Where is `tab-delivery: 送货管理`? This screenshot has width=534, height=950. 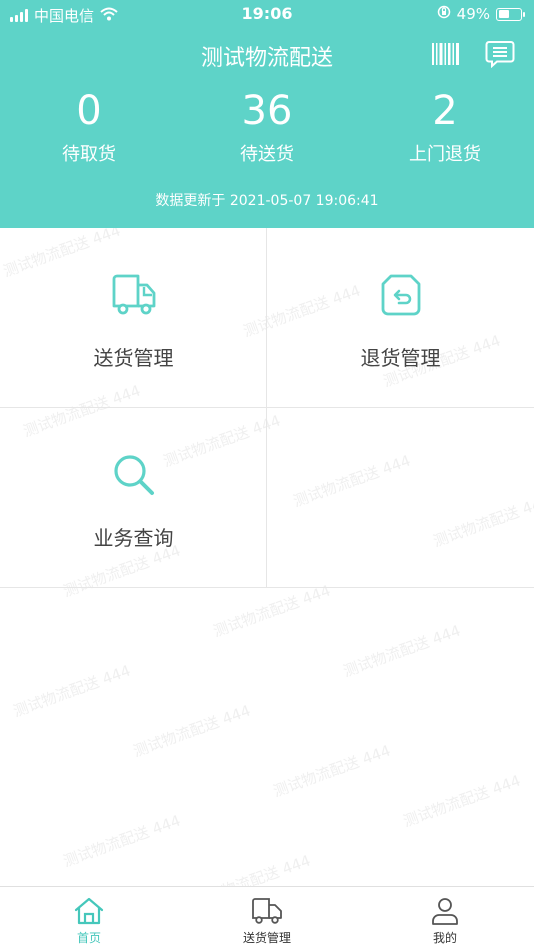
tab-delivery: 送货管理 is located at coordinates (267, 918).